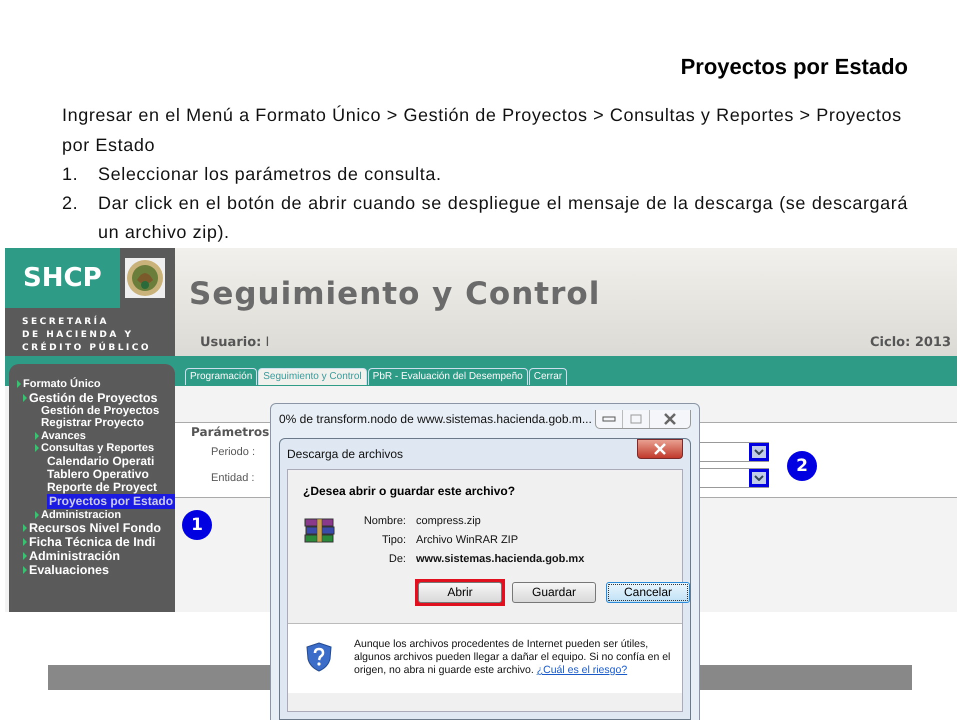  I want to click on instruction-text: Ingresar en el Menú a Formato Único > Gestión de Proyectos > Consultas y Reportes > Proyectos por Estado, so click(482, 130).